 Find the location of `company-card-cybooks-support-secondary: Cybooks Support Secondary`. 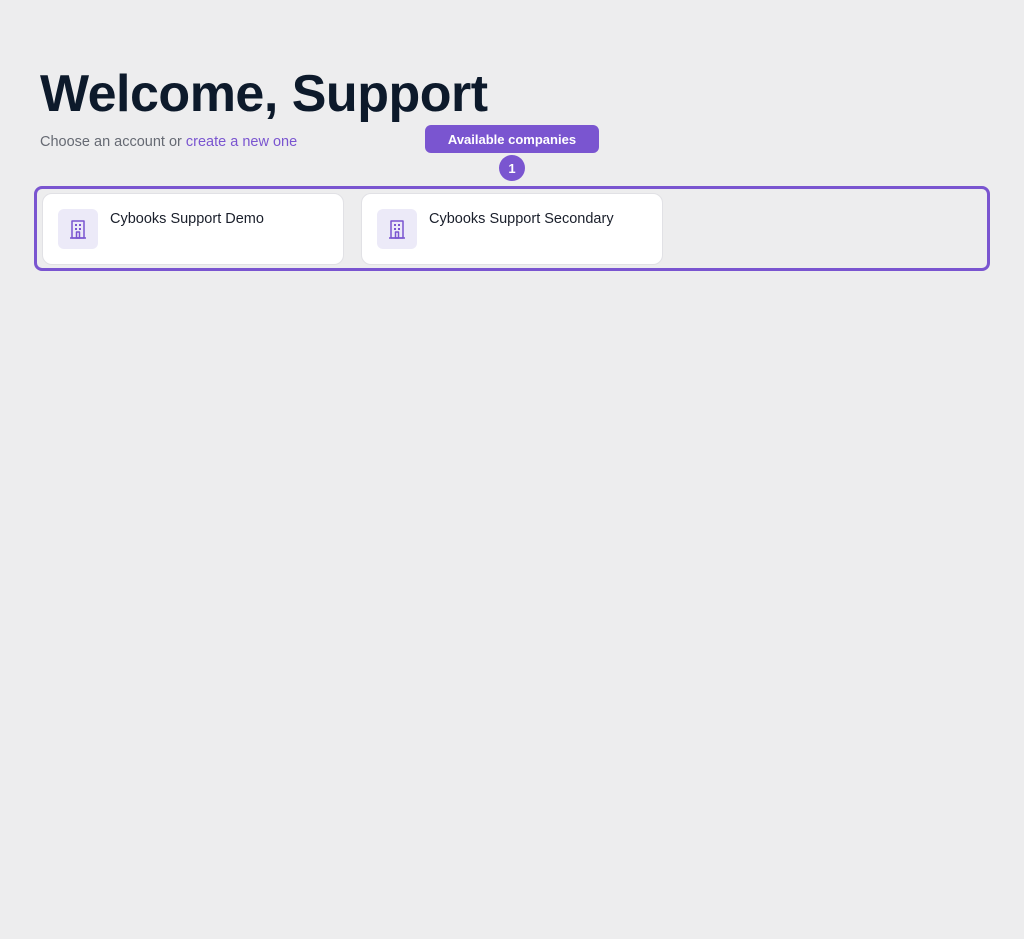

company-card-cybooks-support-secondary: Cybooks Support Secondary is located at coordinates (512, 229).